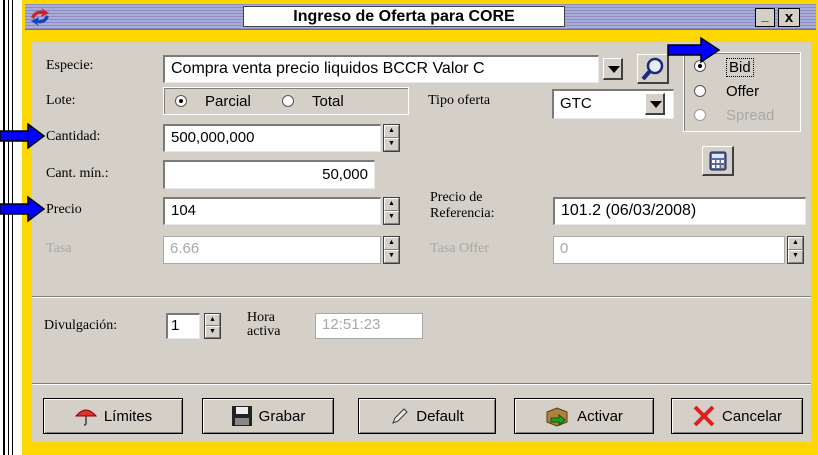  What do you see at coordinates (456, 197) in the screenshot?
I see `precio-referencia-label-line1: Precio de` at bounding box center [456, 197].